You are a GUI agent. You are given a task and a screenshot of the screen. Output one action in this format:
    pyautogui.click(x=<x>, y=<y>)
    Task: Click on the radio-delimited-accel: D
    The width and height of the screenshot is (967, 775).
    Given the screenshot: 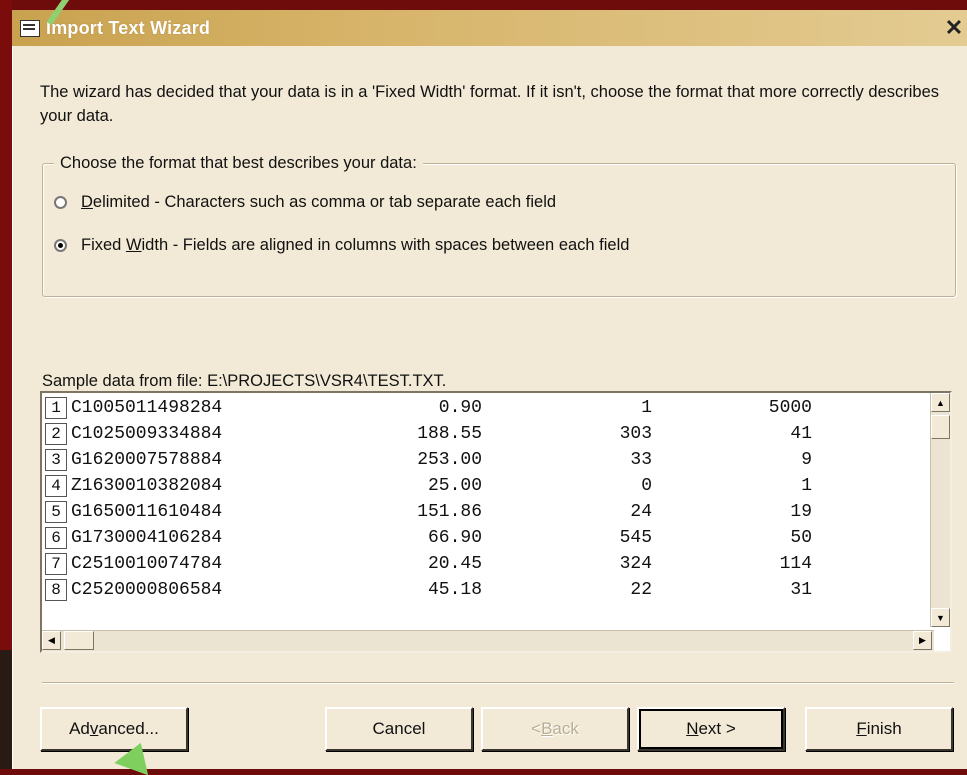 What is the action you would take?
    pyautogui.click(x=87, y=202)
    